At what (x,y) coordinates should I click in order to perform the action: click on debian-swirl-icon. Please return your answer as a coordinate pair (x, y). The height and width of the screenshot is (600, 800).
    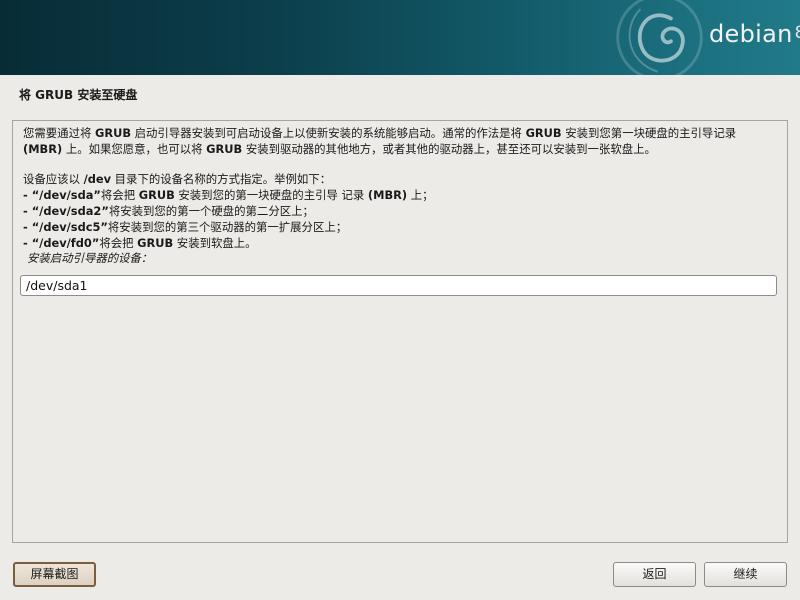
    Looking at the image, I should click on (659, 37).